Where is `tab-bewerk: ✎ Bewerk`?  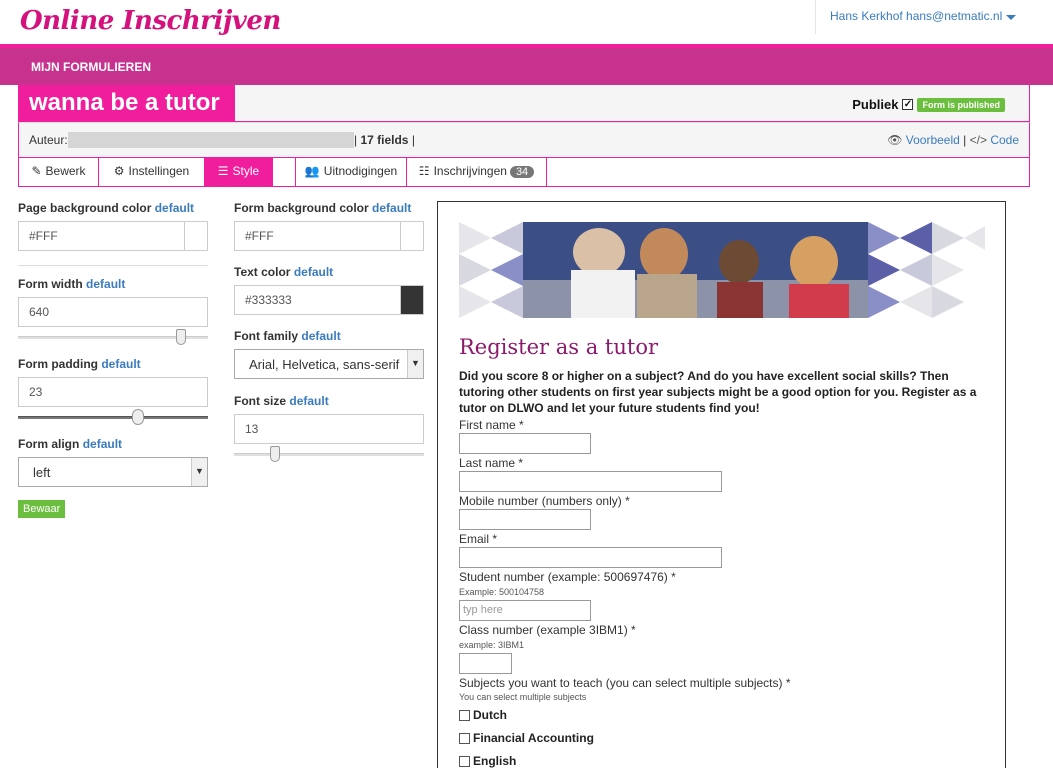
tab-bewerk: ✎ Bewerk is located at coordinates (59, 172).